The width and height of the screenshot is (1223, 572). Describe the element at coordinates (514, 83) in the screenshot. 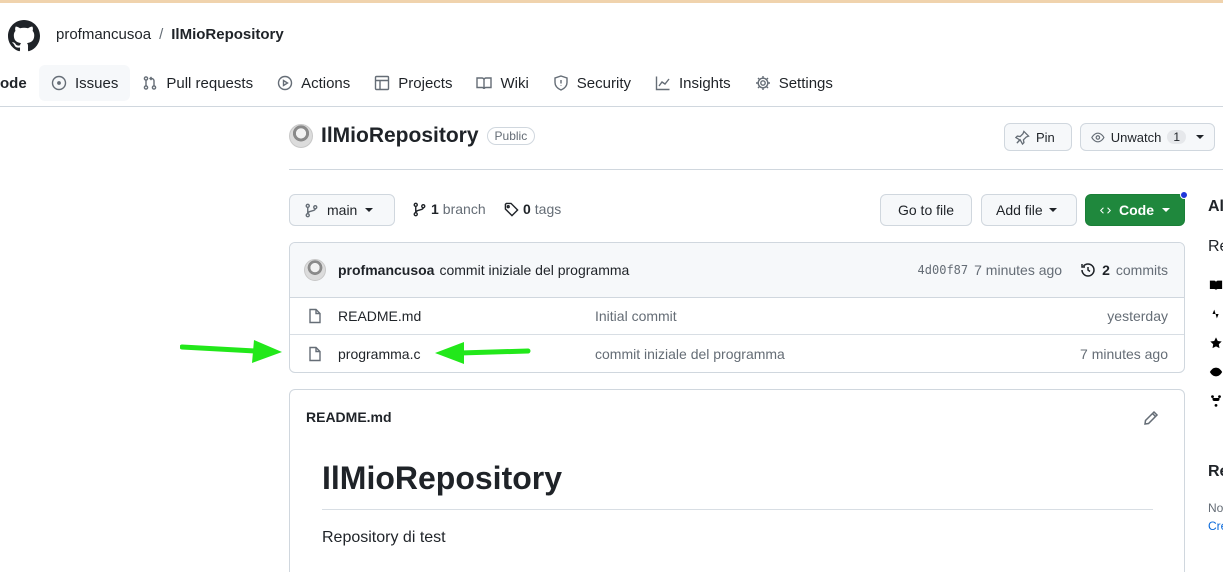

I see `tab-wiki-label: Wiki` at that location.